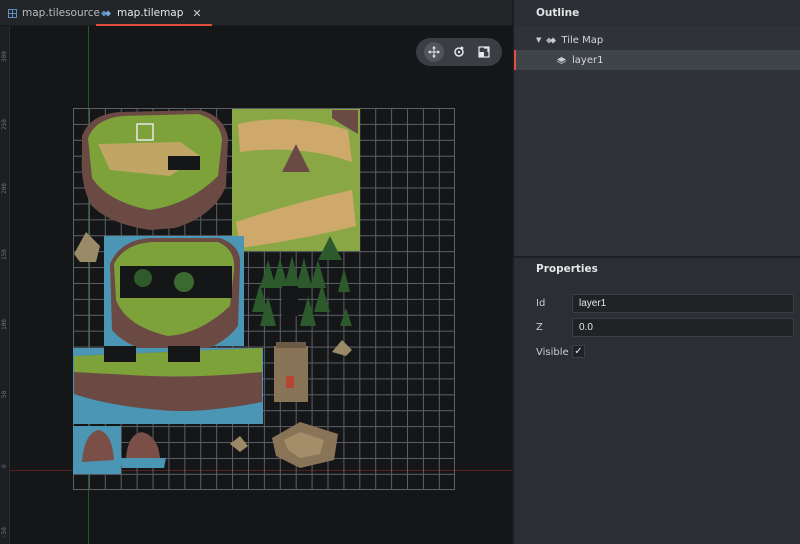  I want to click on tab-bar: map.tilesource map.tilemap ✕, so click(256, 13).